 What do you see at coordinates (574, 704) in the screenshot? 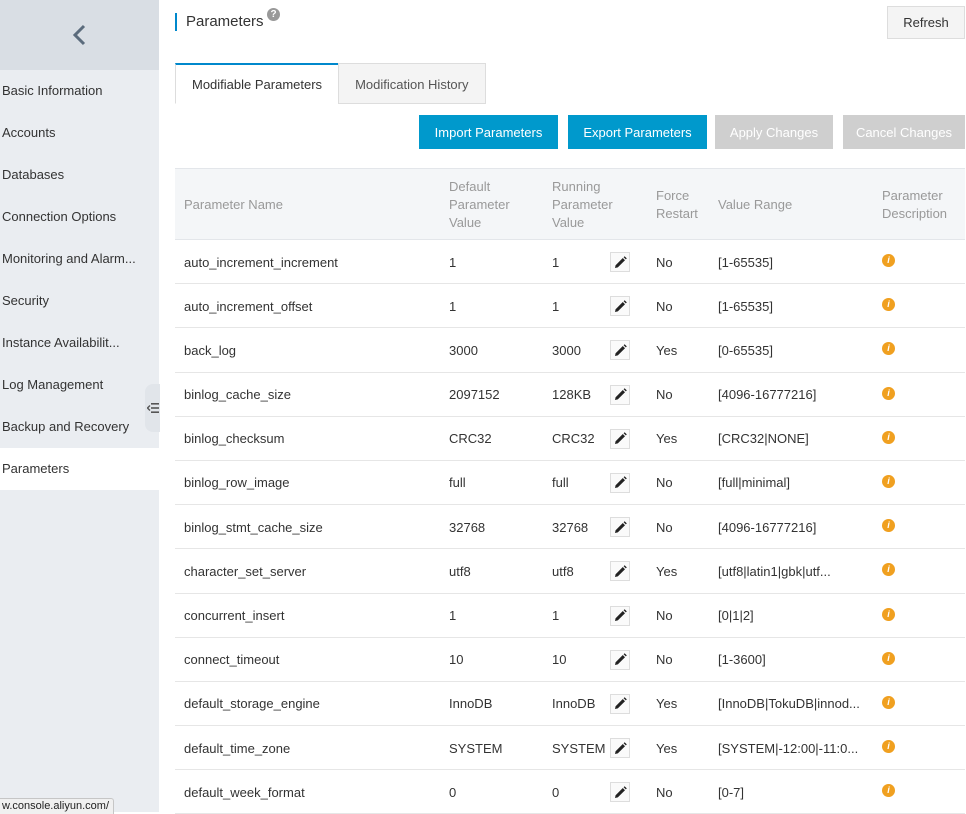
I see `cell-running-value: InnoDB` at bounding box center [574, 704].